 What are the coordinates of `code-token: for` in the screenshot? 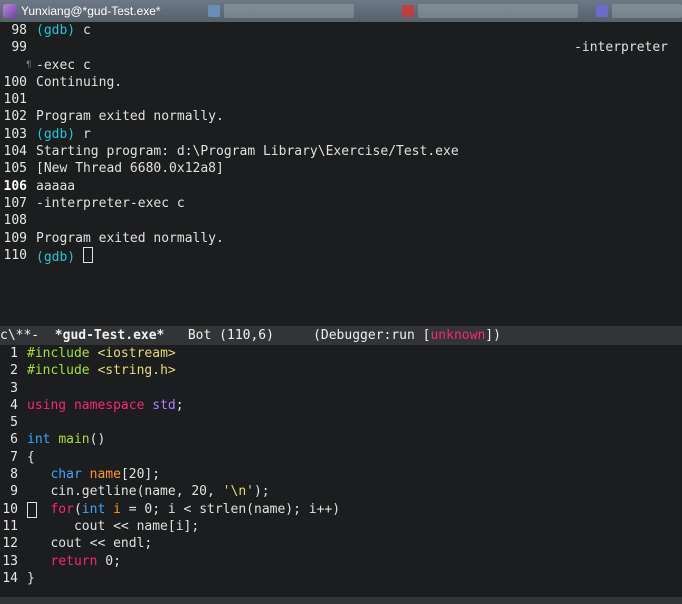 It's located at (62, 509).